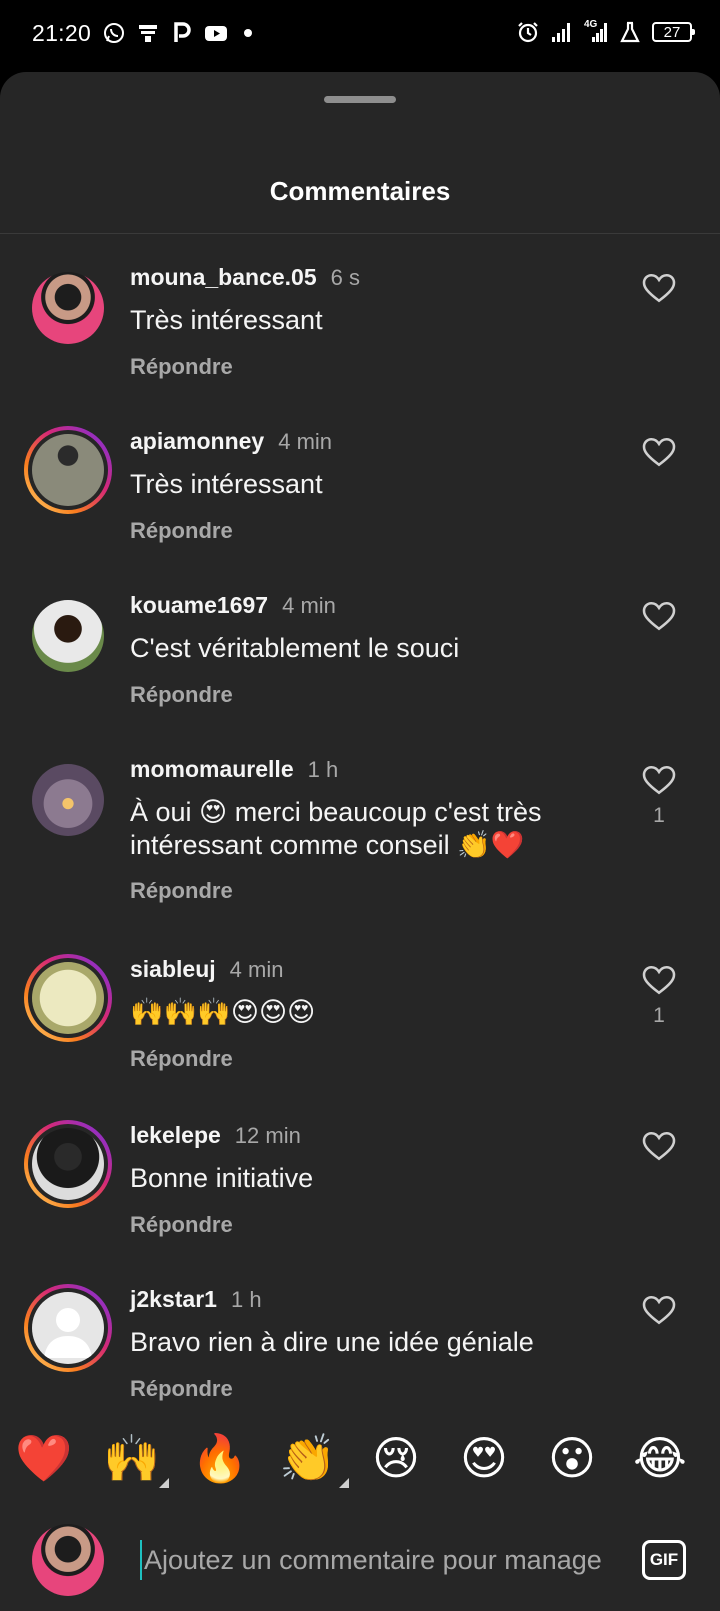 This screenshot has height=1611, width=720. What do you see at coordinates (360, 36) in the screenshot?
I see `status-bar: 21:20 4G 27` at bounding box center [360, 36].